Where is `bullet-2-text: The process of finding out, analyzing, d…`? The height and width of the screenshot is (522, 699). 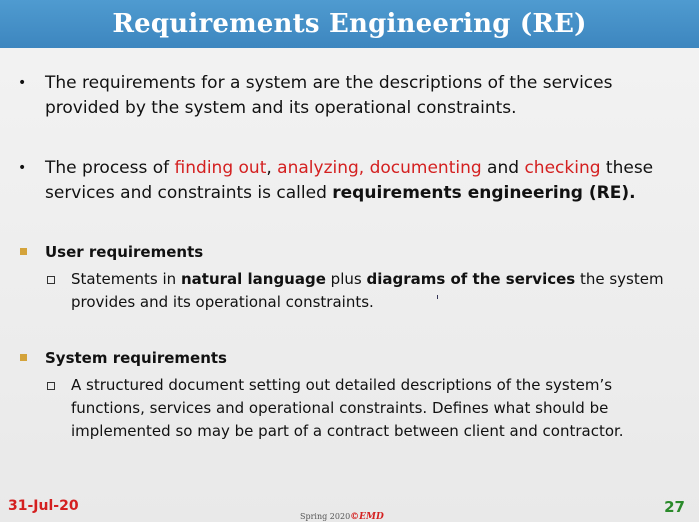
bullet-2-text: The process of finding out, analyzing, d… is located at coordinates (365, 181).